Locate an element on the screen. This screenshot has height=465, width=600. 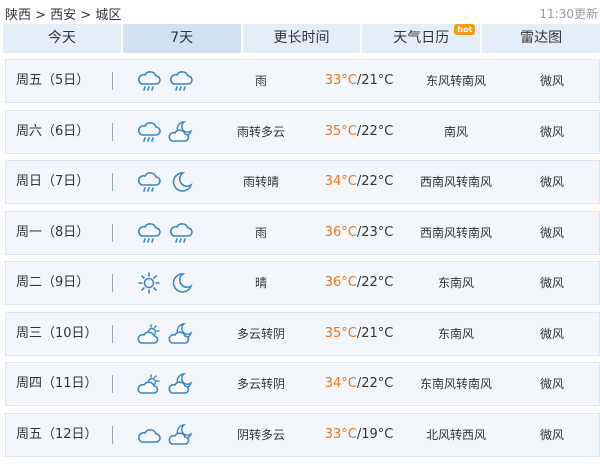
forecast-row: 周二（9日） 晴 36°C/22°C 东南风 微风 is located at coordinates (302, 283).